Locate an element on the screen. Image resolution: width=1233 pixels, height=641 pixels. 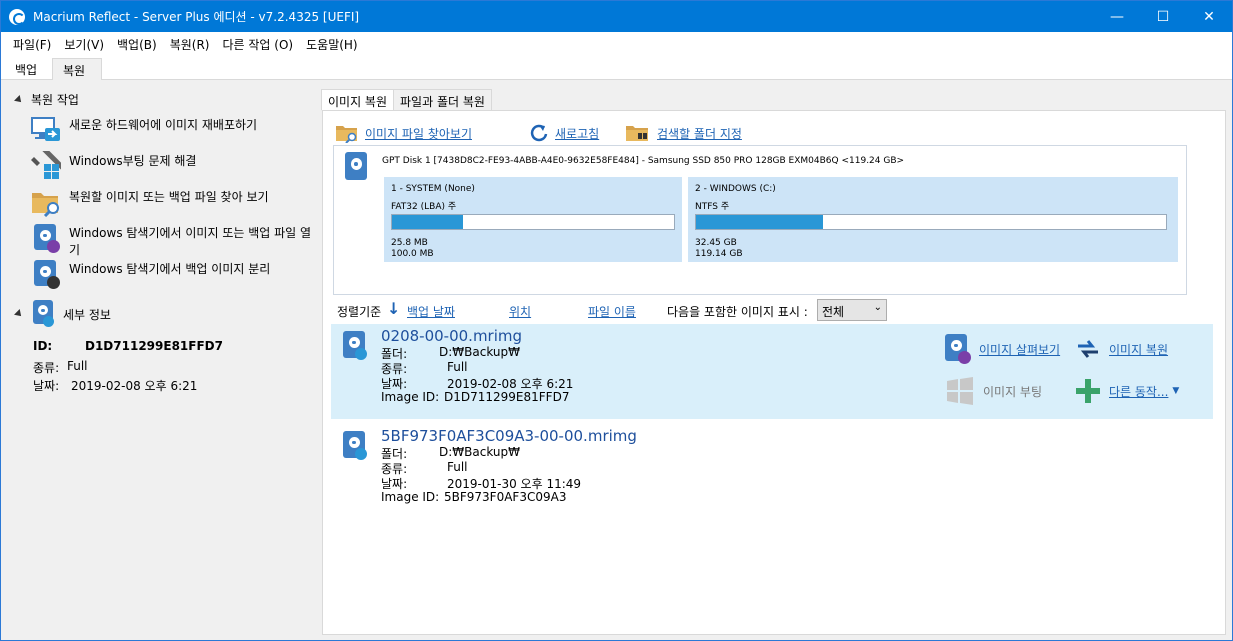
window-controls: — ☐ ✕ is located at coordinates (1163, 16).